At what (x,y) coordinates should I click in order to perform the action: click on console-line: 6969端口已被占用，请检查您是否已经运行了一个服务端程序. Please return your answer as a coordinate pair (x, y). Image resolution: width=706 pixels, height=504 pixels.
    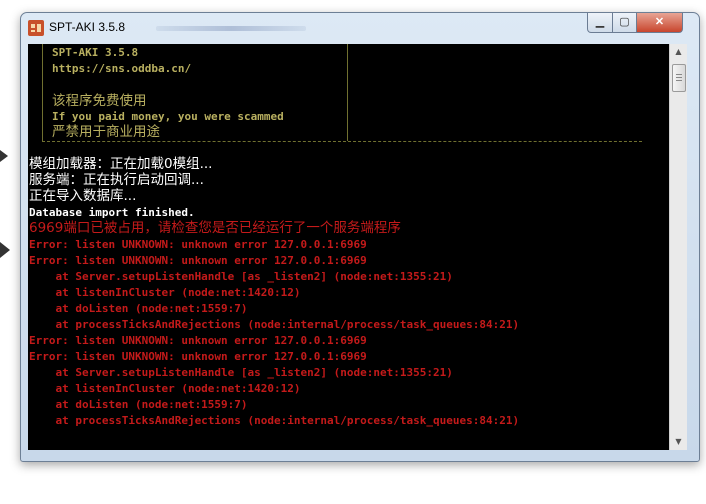
    Looking at the image, I should click on (215, 228).